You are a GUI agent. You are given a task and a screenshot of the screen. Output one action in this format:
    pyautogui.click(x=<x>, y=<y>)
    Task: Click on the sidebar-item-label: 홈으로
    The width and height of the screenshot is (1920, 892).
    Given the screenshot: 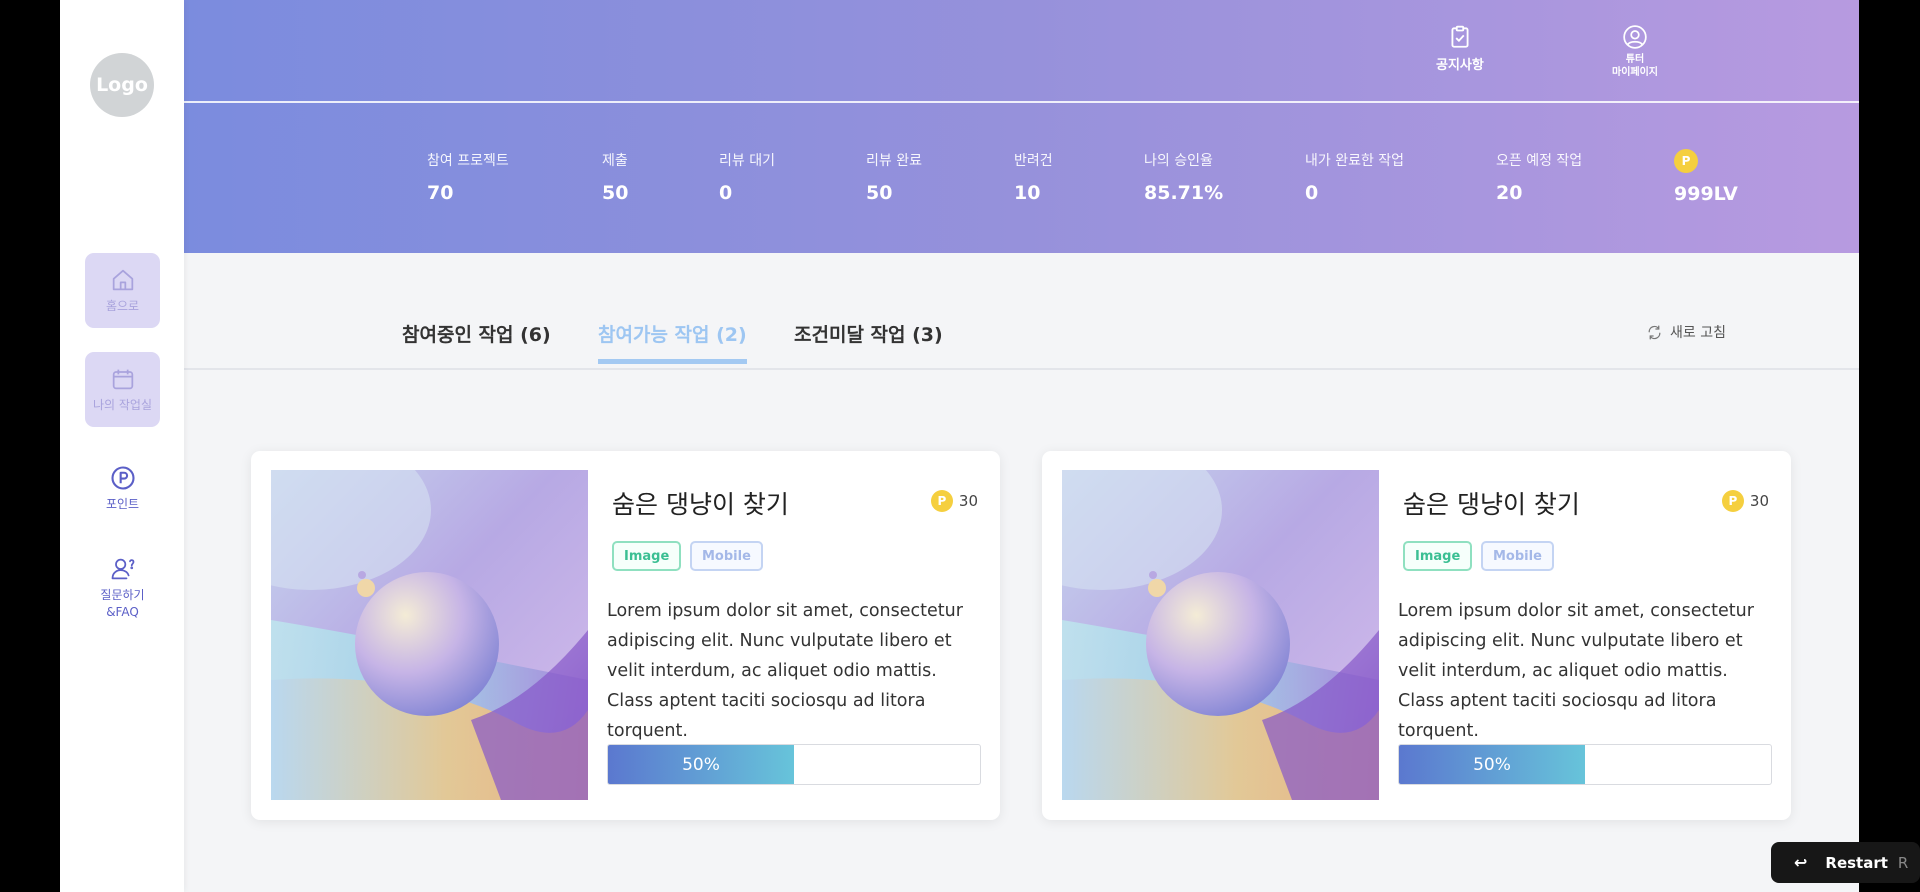 What is the action you would take?
    pyautogui.click(x=122, y=306)
    